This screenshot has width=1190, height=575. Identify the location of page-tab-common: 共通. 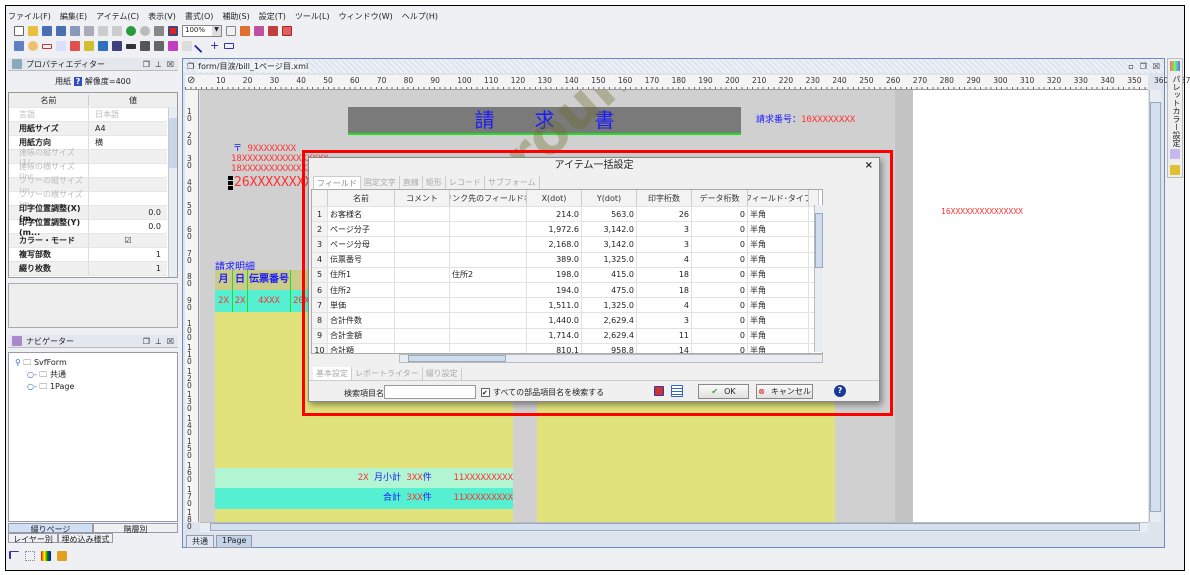
(200, 541).